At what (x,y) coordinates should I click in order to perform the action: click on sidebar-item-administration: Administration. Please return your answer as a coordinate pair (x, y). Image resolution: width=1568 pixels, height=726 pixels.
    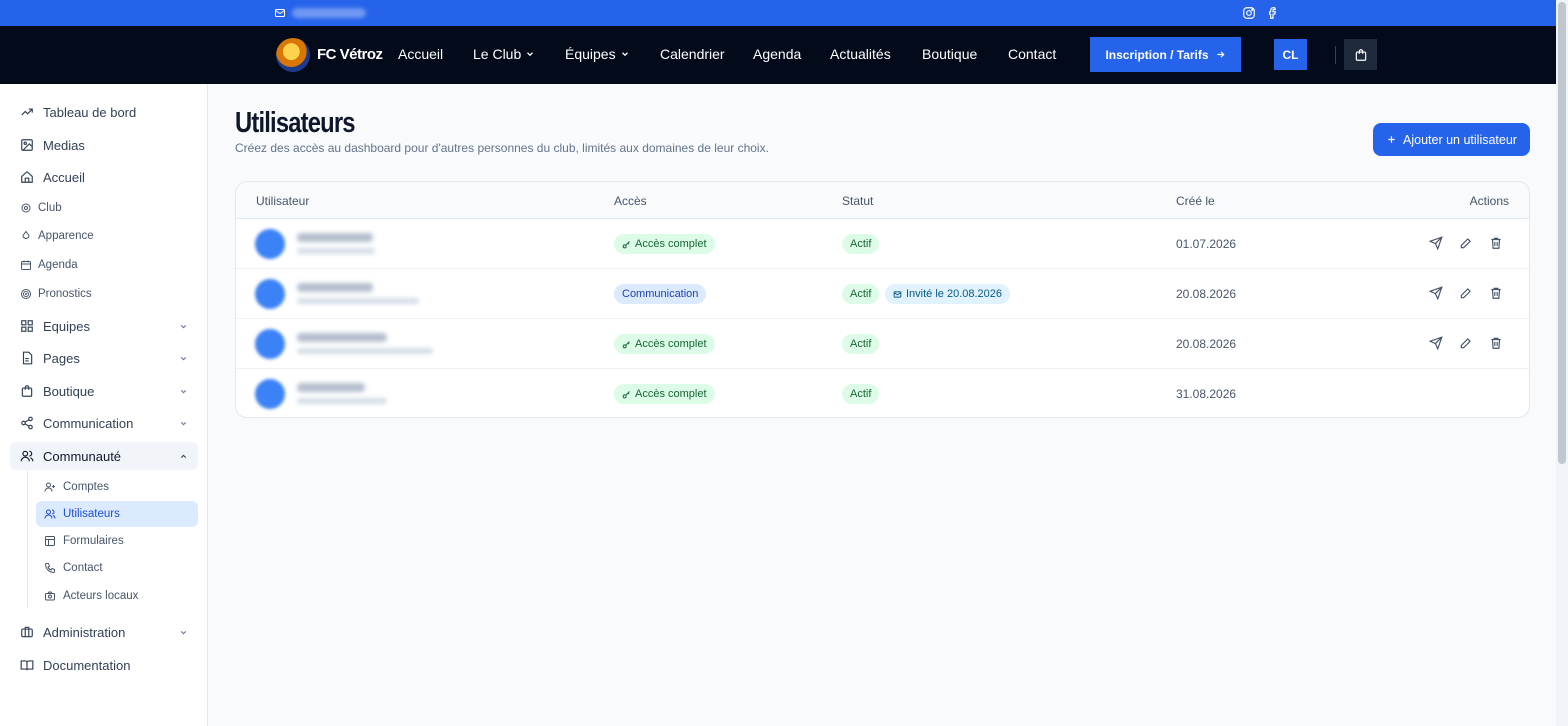
    Looking at the image, I should click on (104, 632).